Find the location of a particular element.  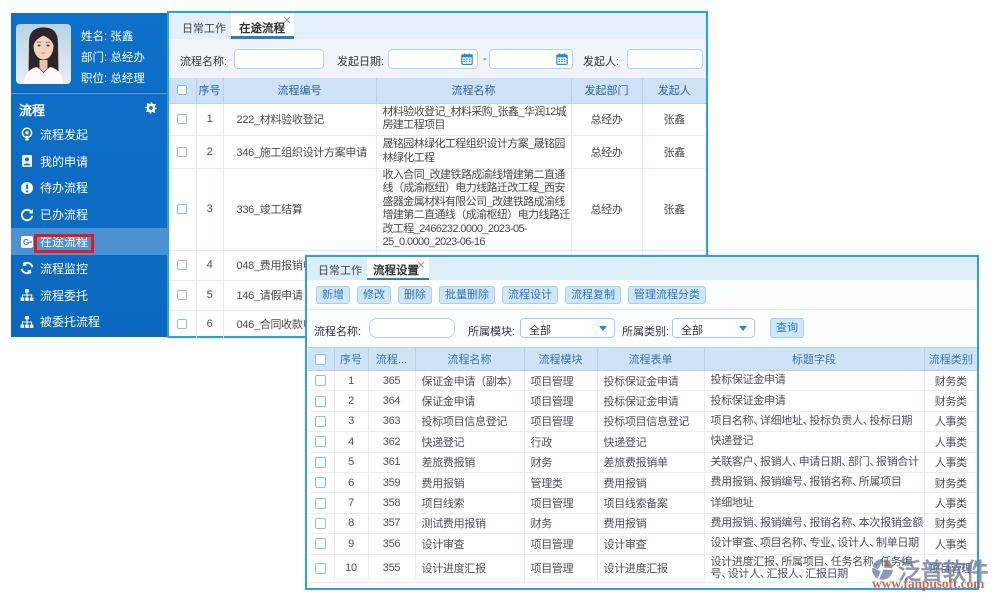

cell-name: 项目线索 is located at coordinates (469, 503).